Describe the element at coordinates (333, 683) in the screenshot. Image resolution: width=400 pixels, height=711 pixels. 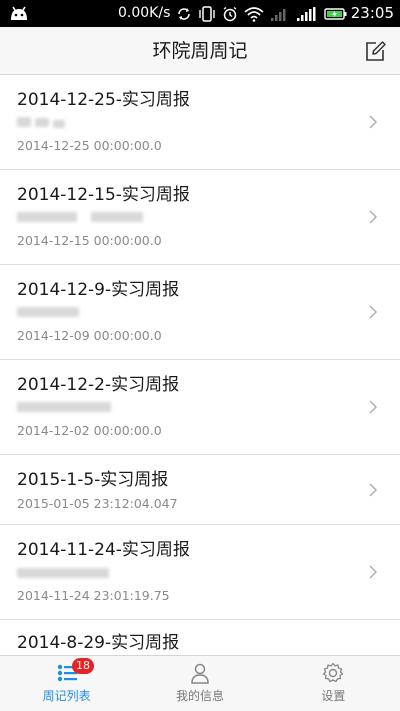
I see `tab-settings: 设置` at that location.